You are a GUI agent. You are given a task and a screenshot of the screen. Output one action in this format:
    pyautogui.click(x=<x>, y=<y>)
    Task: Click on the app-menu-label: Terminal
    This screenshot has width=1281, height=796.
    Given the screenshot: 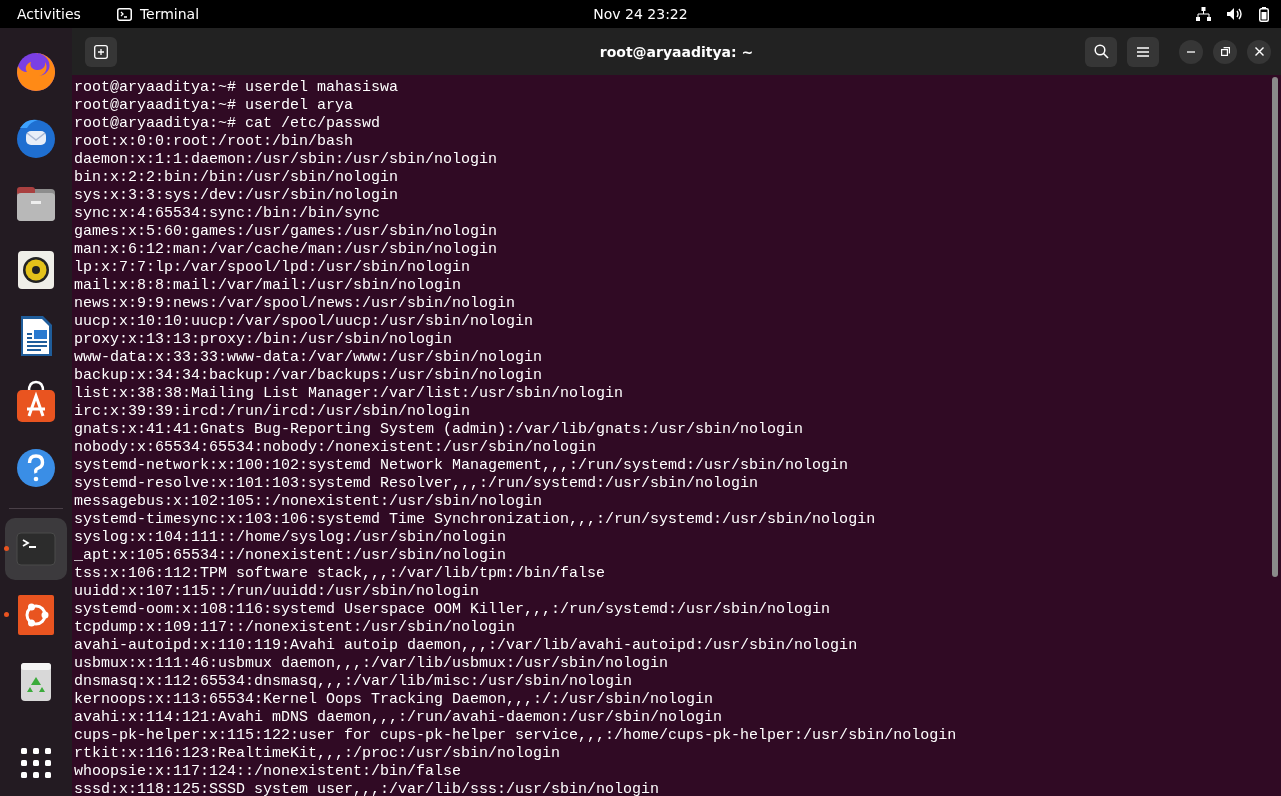 What is the action you would take?
    pyautogui.click(x=169, y=14)
    